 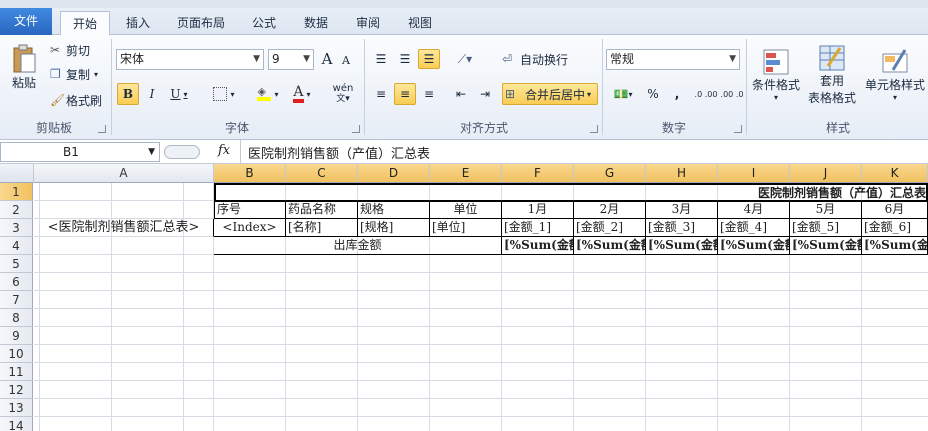 I want to click on underline-button: U ▾, so click(x=179, y=94).